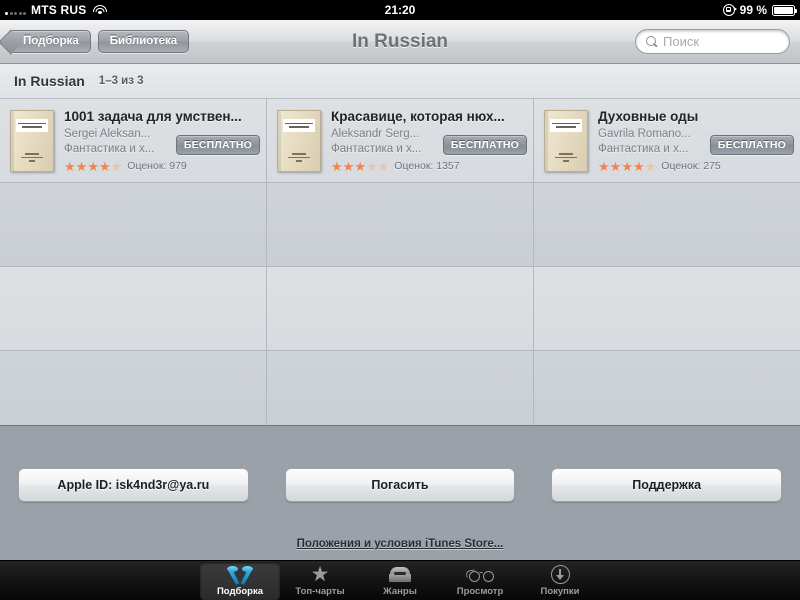 This screenshot has height=600, width=800. I want to click on tab-purchased-label: Покупки, so click(560, 591).